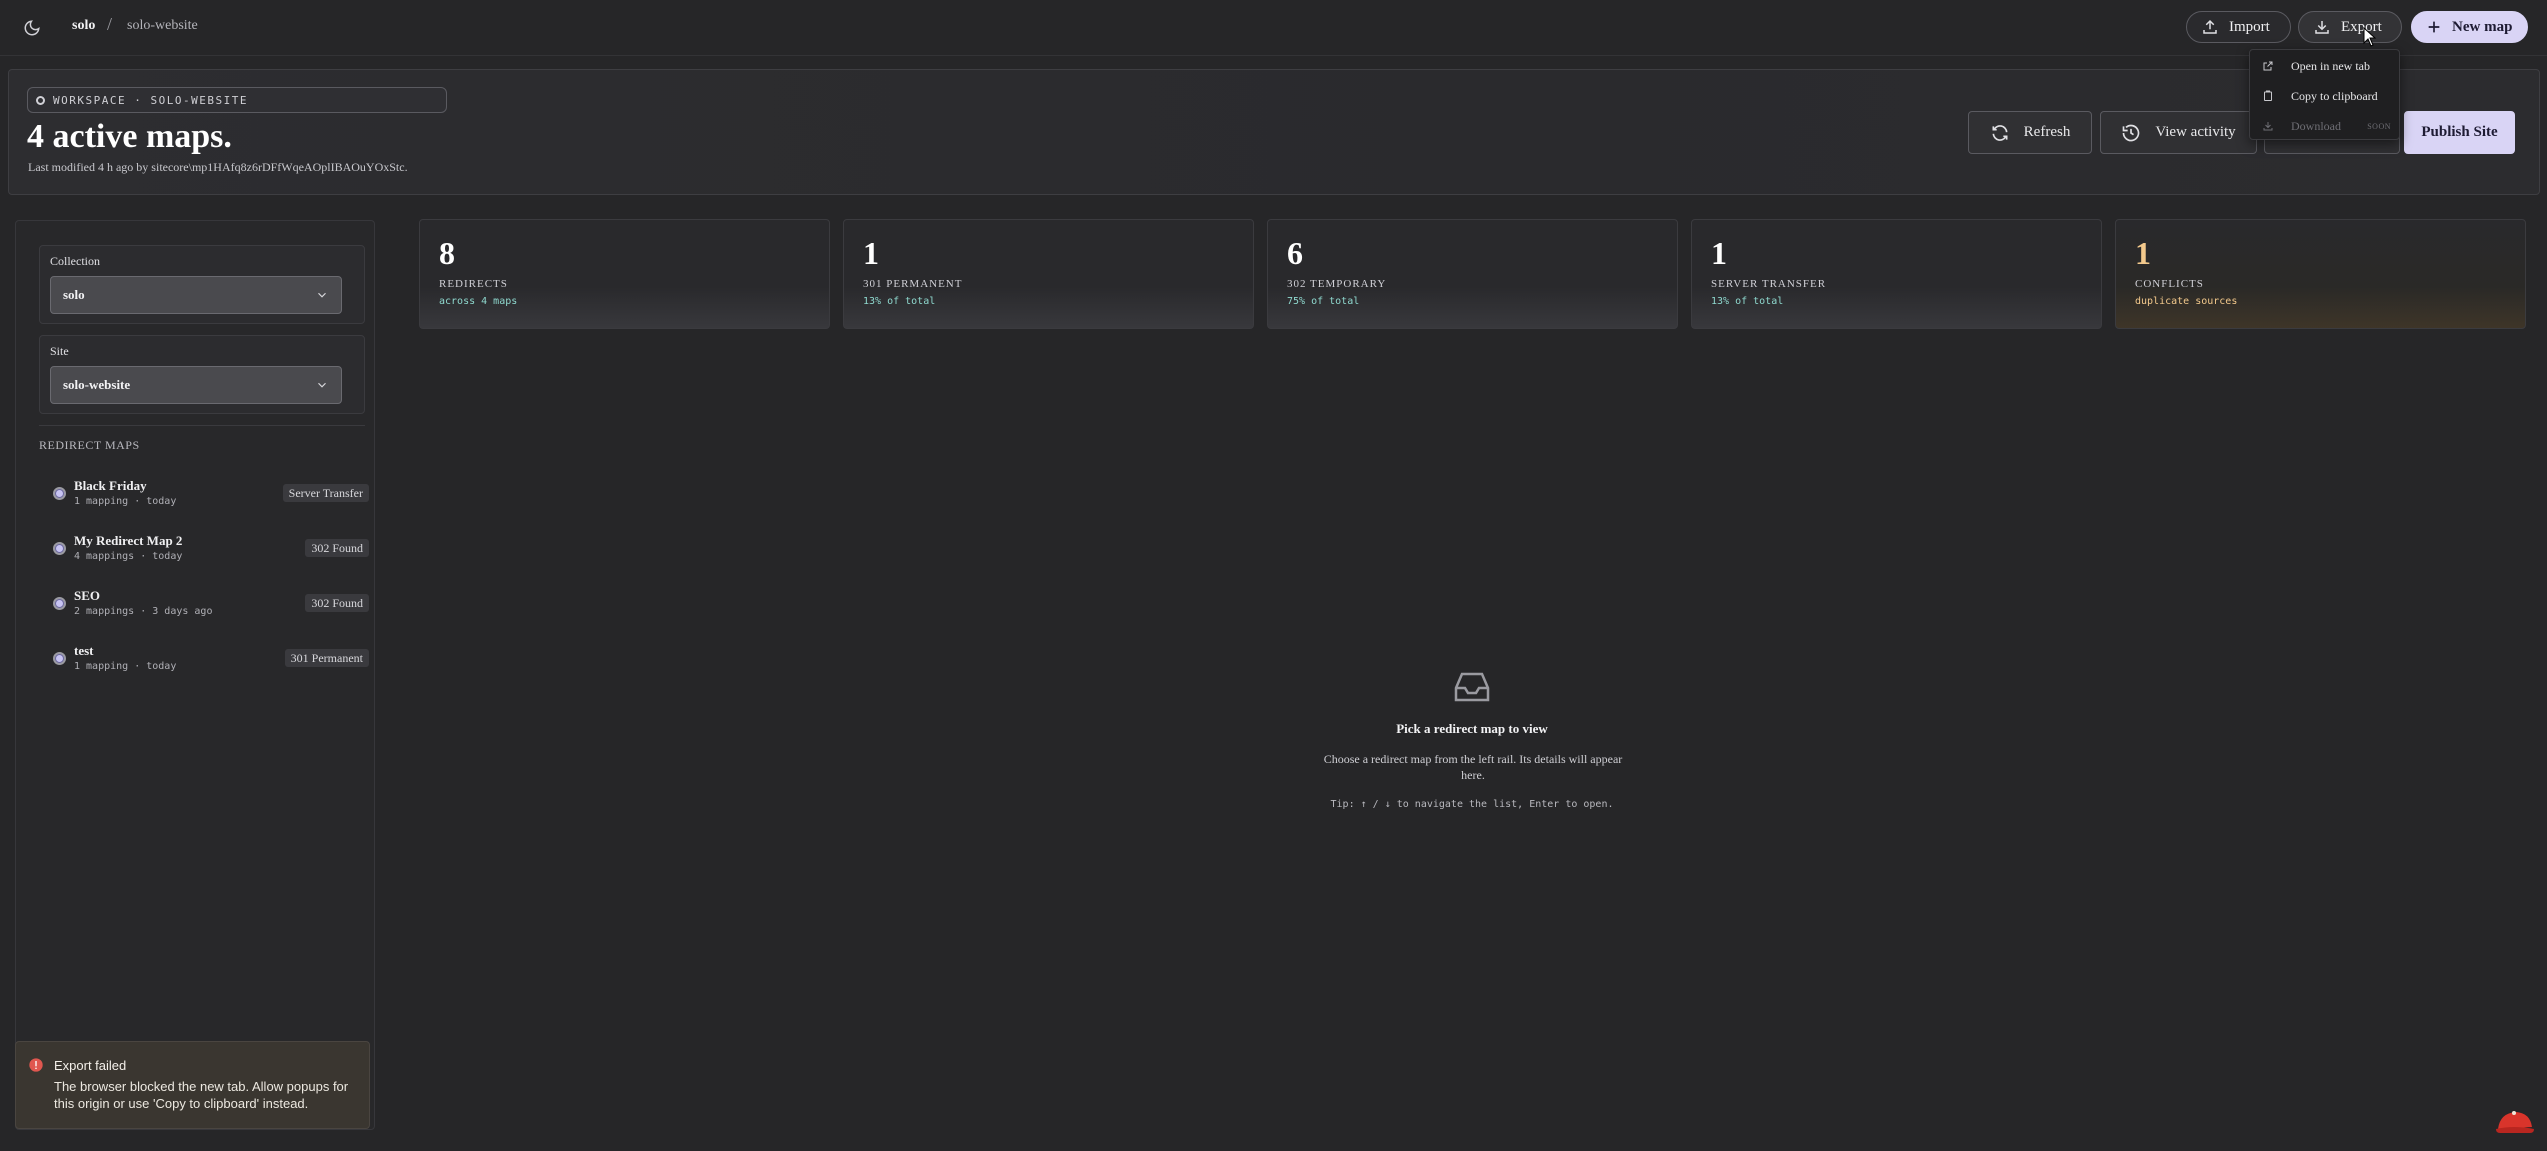  I want to click on history-icon, so click(2131, 132).